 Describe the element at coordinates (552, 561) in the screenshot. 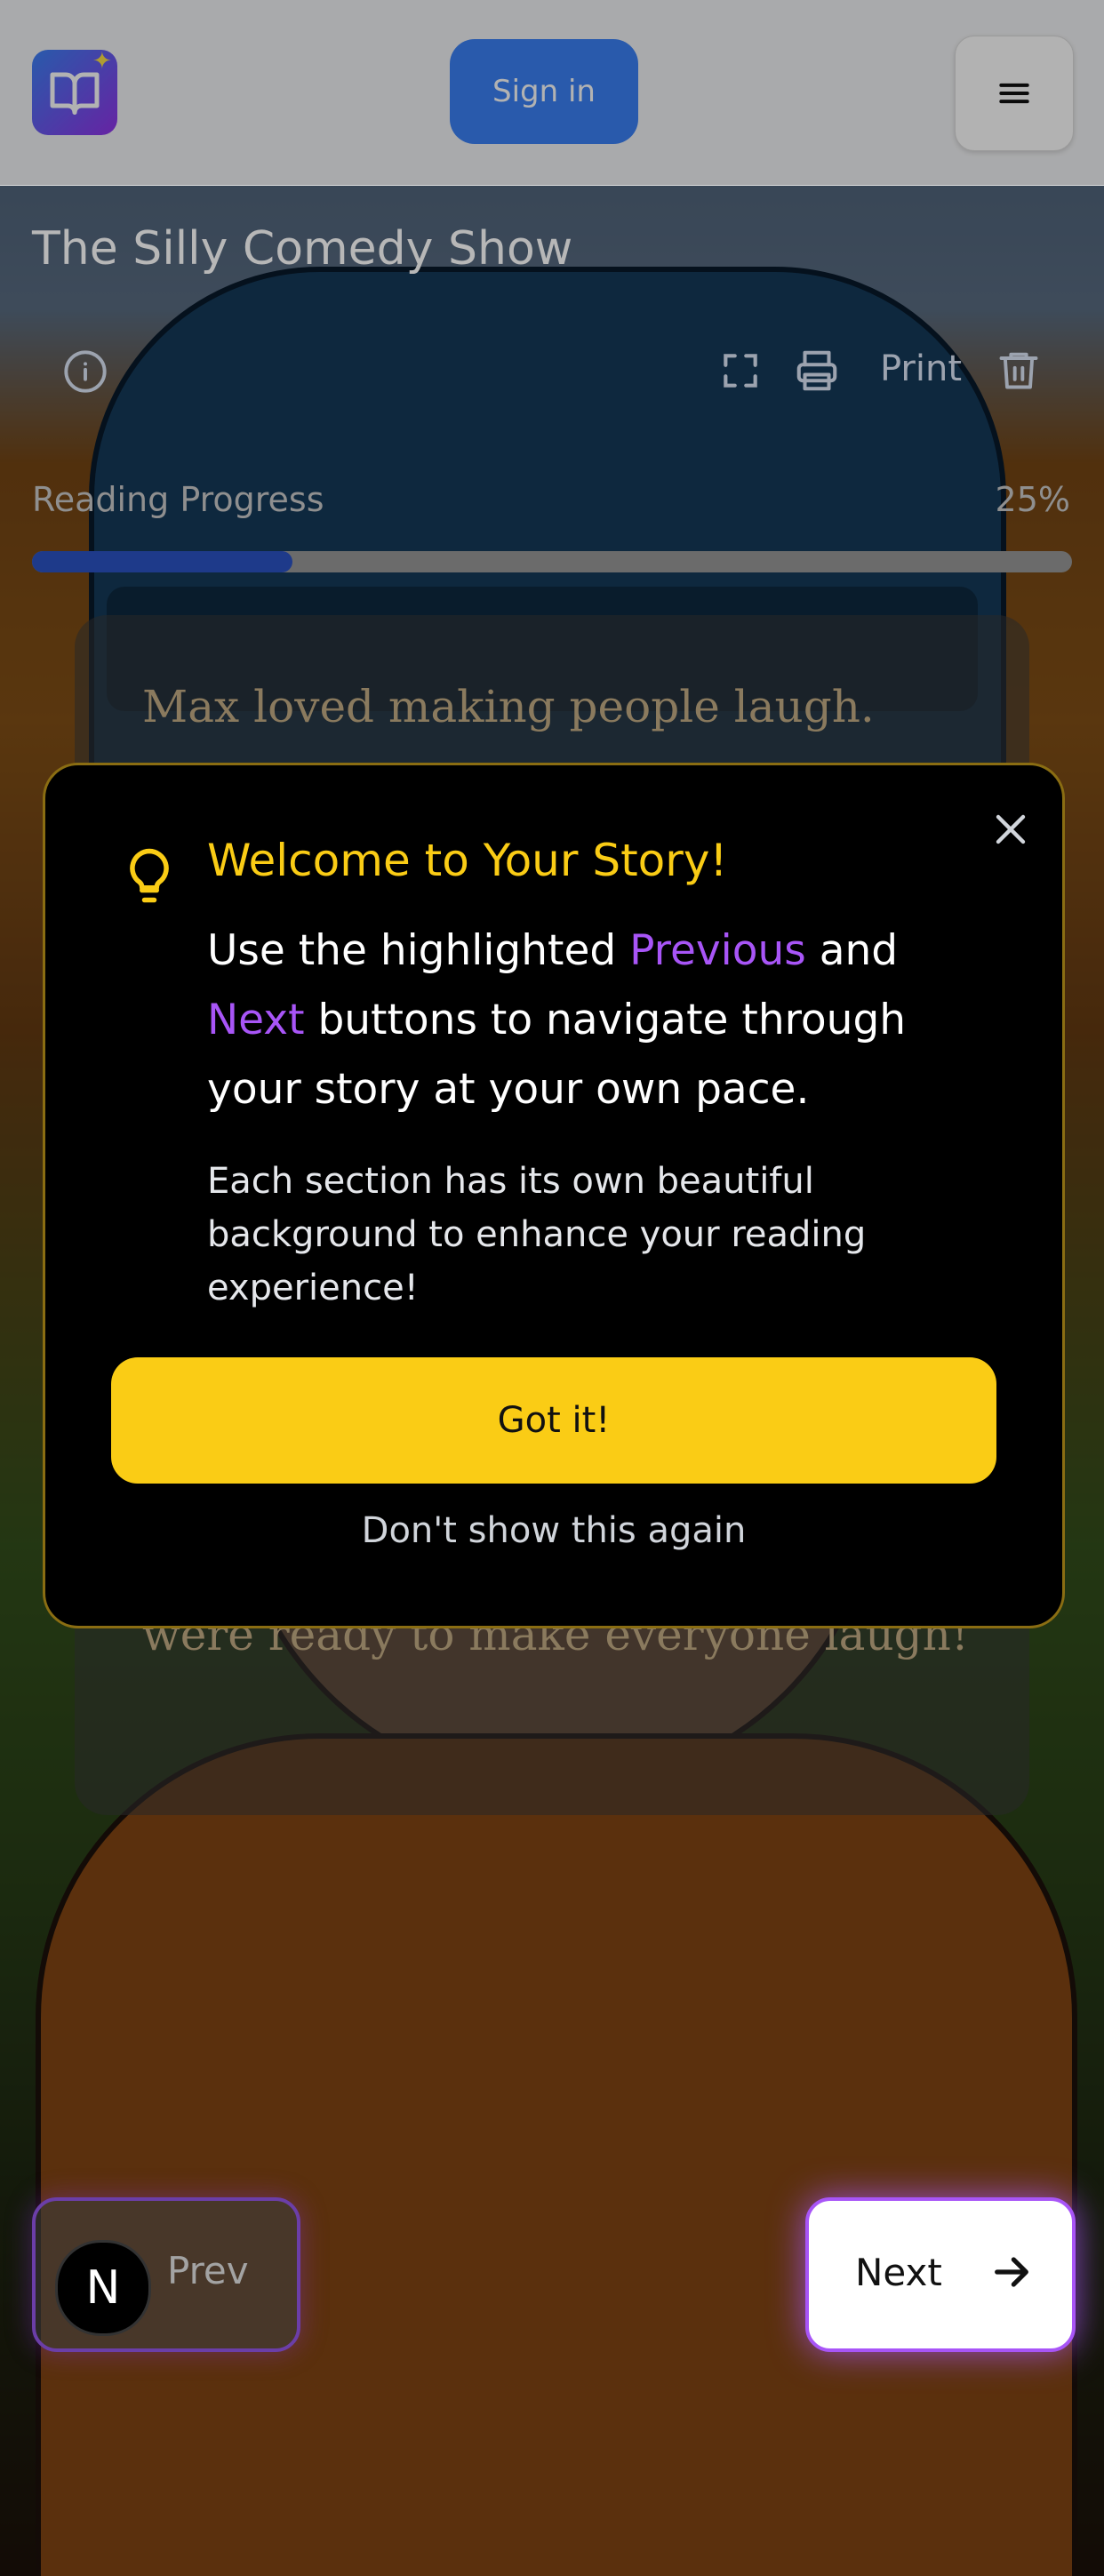

I see `reading-progress-bar` at that location.